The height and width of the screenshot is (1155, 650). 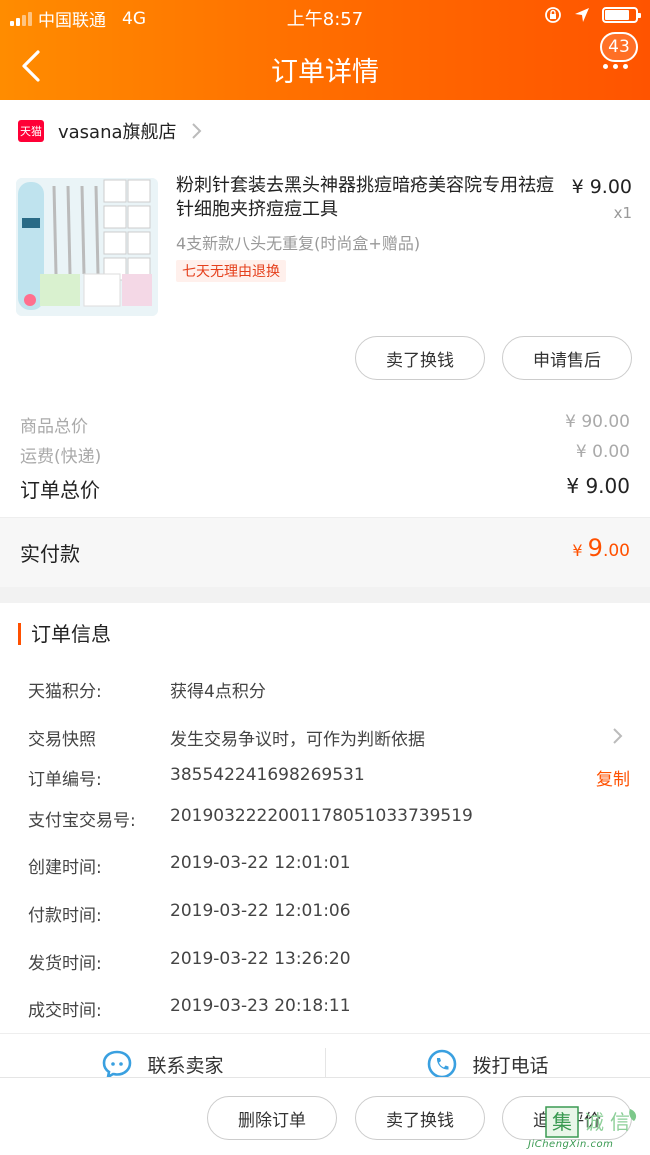 What do you see at coordinates (597, 422) in the screenshot?
I see `goods-total-value: ¥ 90.00` at bounding box center [597, 422].